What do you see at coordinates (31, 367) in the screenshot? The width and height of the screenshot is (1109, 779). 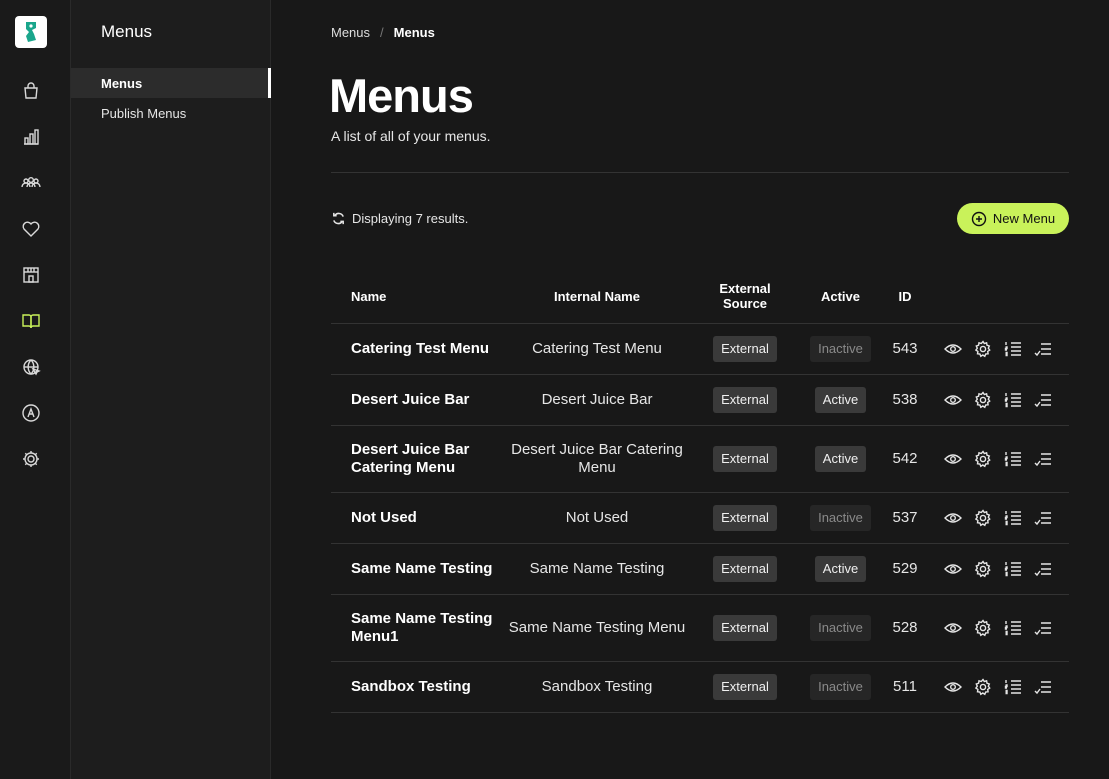 I see `globe-cursor-icon` at bounding box center [31, 367].